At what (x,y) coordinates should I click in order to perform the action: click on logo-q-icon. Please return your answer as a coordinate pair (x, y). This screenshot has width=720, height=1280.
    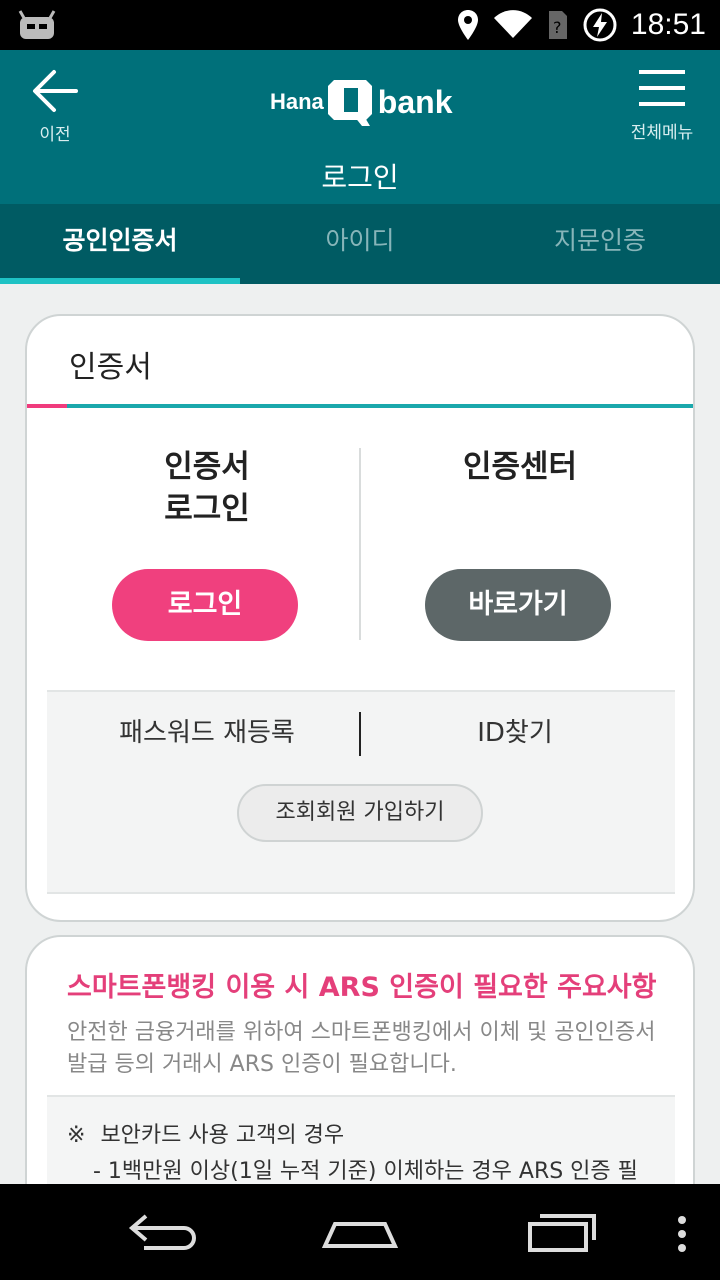
    Looking at the image, I should click on (349, 103).